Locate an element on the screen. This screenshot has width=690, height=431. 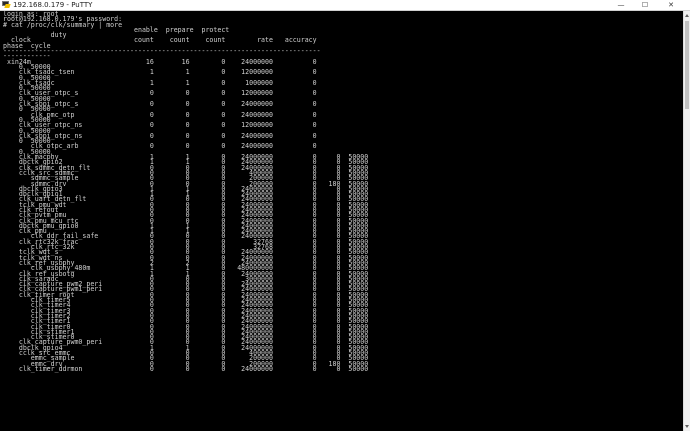
minimize-button: — is located at coordinates (621, 5).